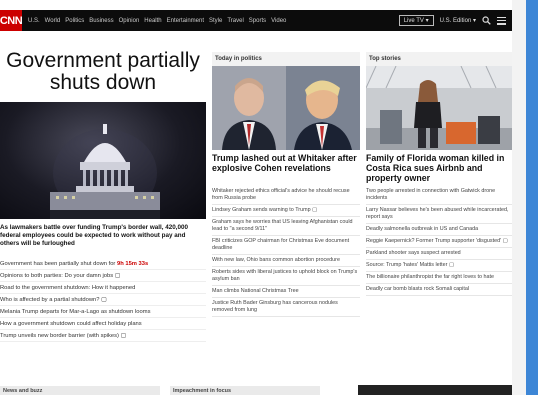  I want to click on airport-illustration, so click(439, 108).